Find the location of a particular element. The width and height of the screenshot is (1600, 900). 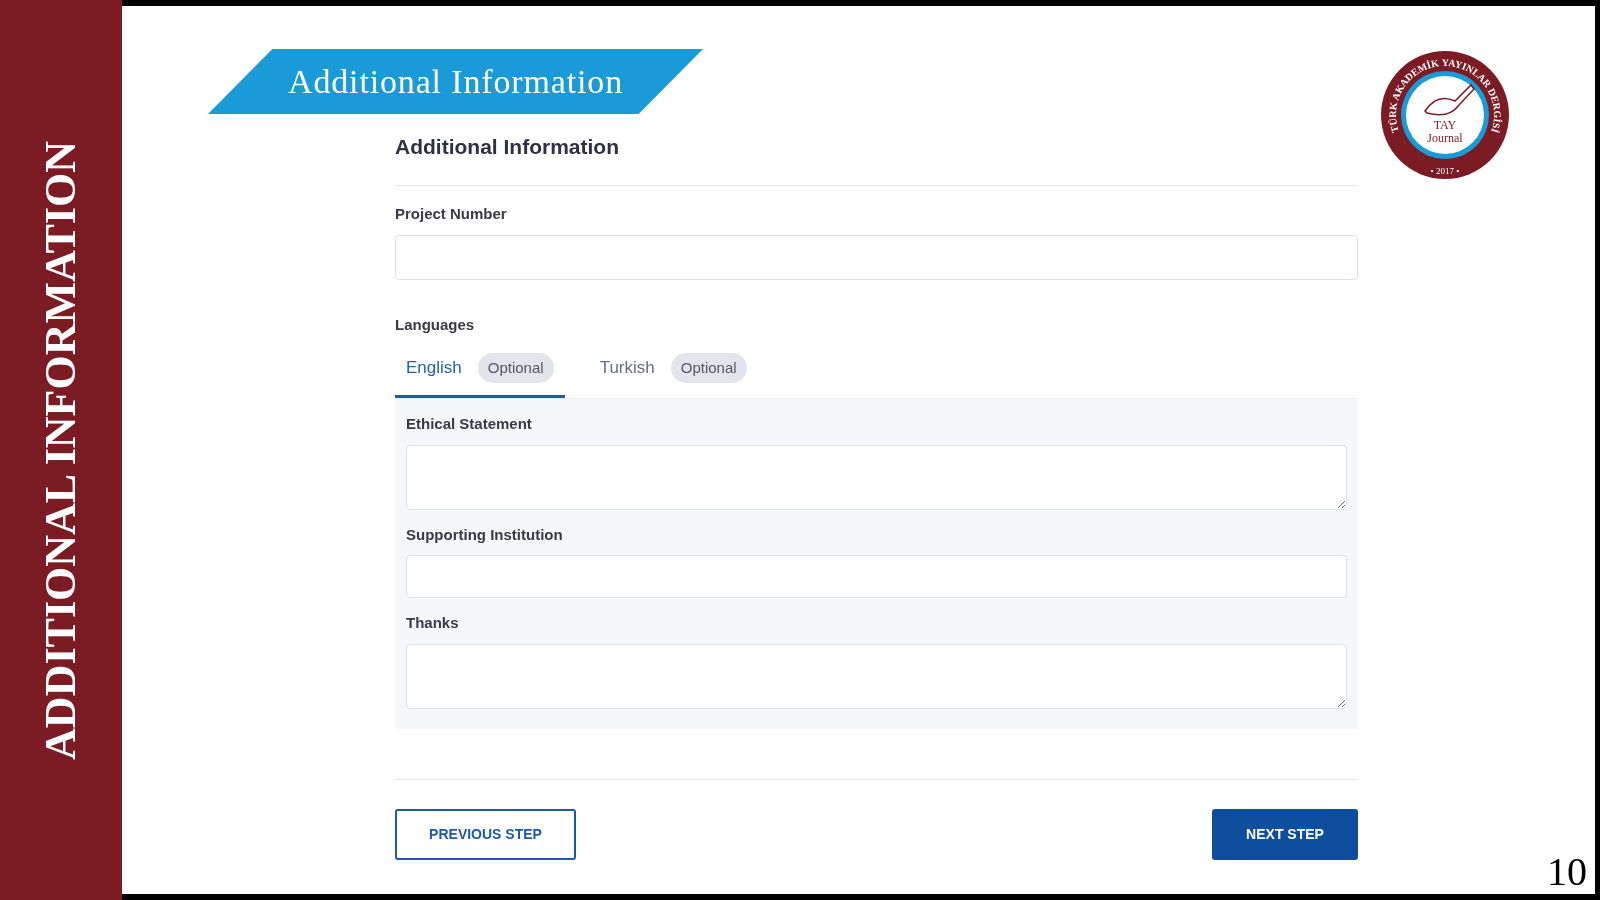

previous-button: PREVIOUS STEP is located at coordinates (485, 834).